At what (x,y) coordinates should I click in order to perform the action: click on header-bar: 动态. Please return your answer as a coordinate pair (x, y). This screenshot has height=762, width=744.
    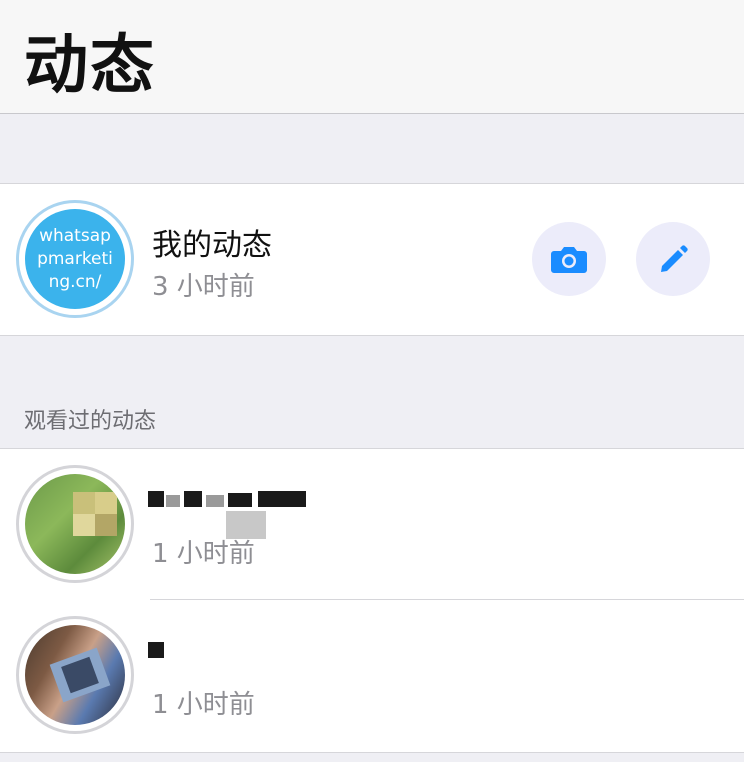
    Looking at the image, I should click on (372, 57).